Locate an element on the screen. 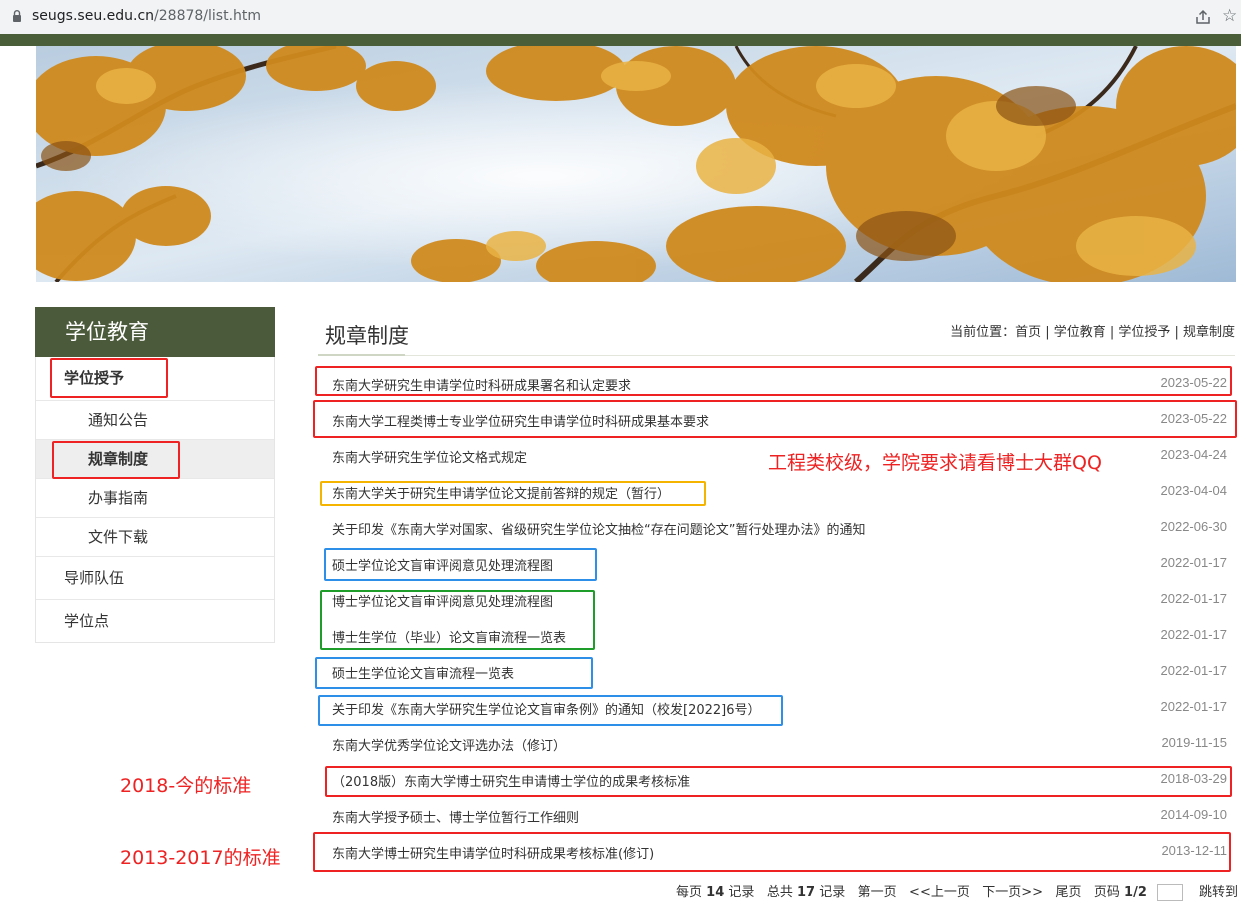  annotation-note-engineering: 工程类校级，学院要求请看博士大群QQ is located at coordinates (935, 463).